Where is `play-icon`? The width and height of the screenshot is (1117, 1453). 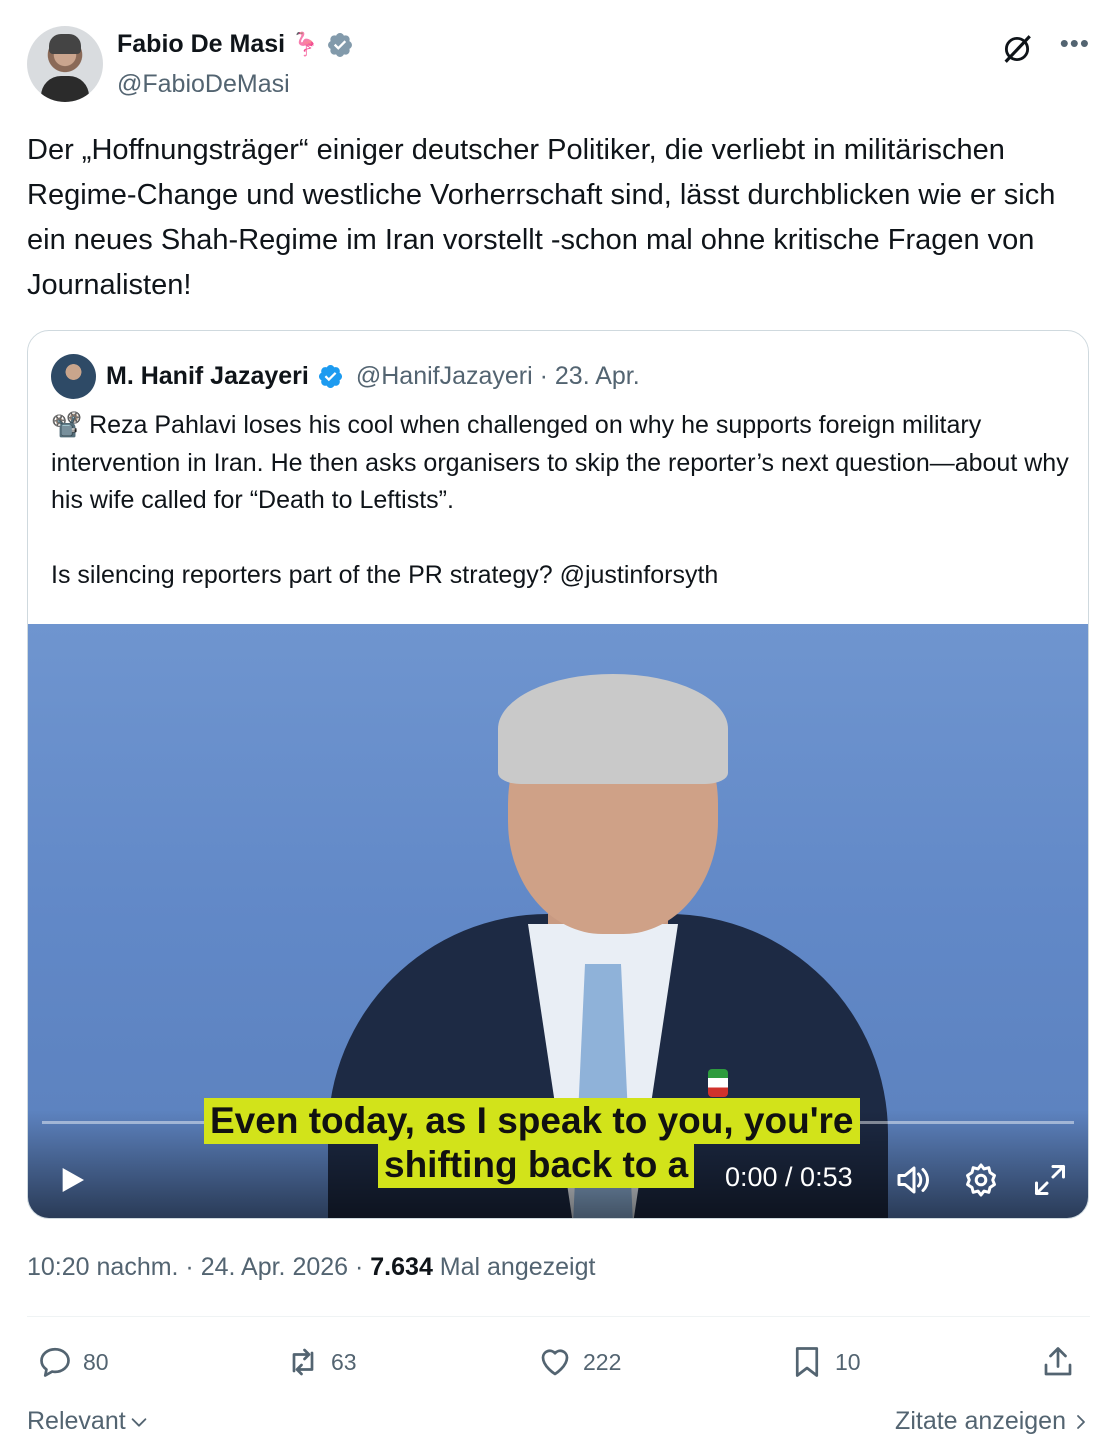
play-icon is located at coordinates (72, 1180).